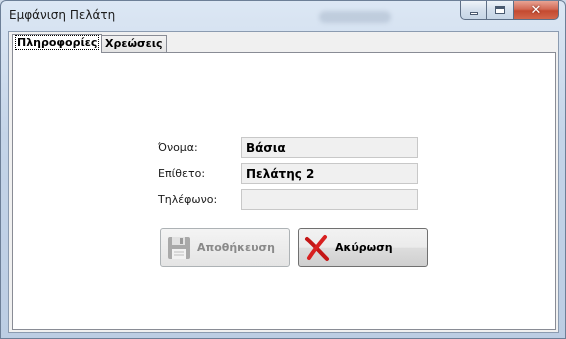 This screenshot has width=566, height=339. I want to click on cancel-button: Ακύρωση, so click(363, 247).